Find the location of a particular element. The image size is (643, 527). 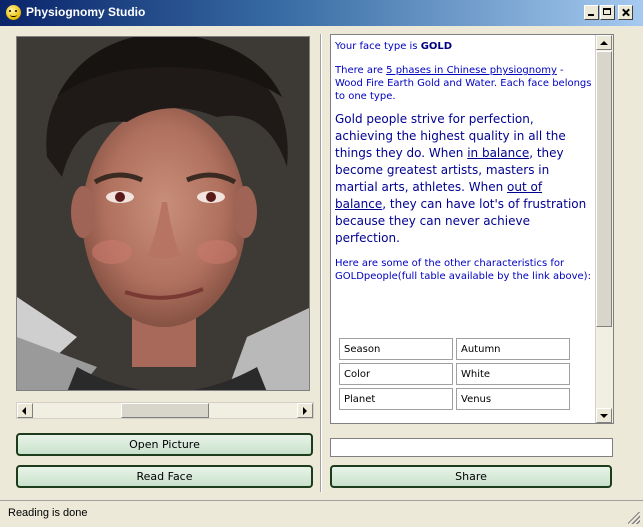

table-cell-key: Planet is located at coordinates (396, 399).